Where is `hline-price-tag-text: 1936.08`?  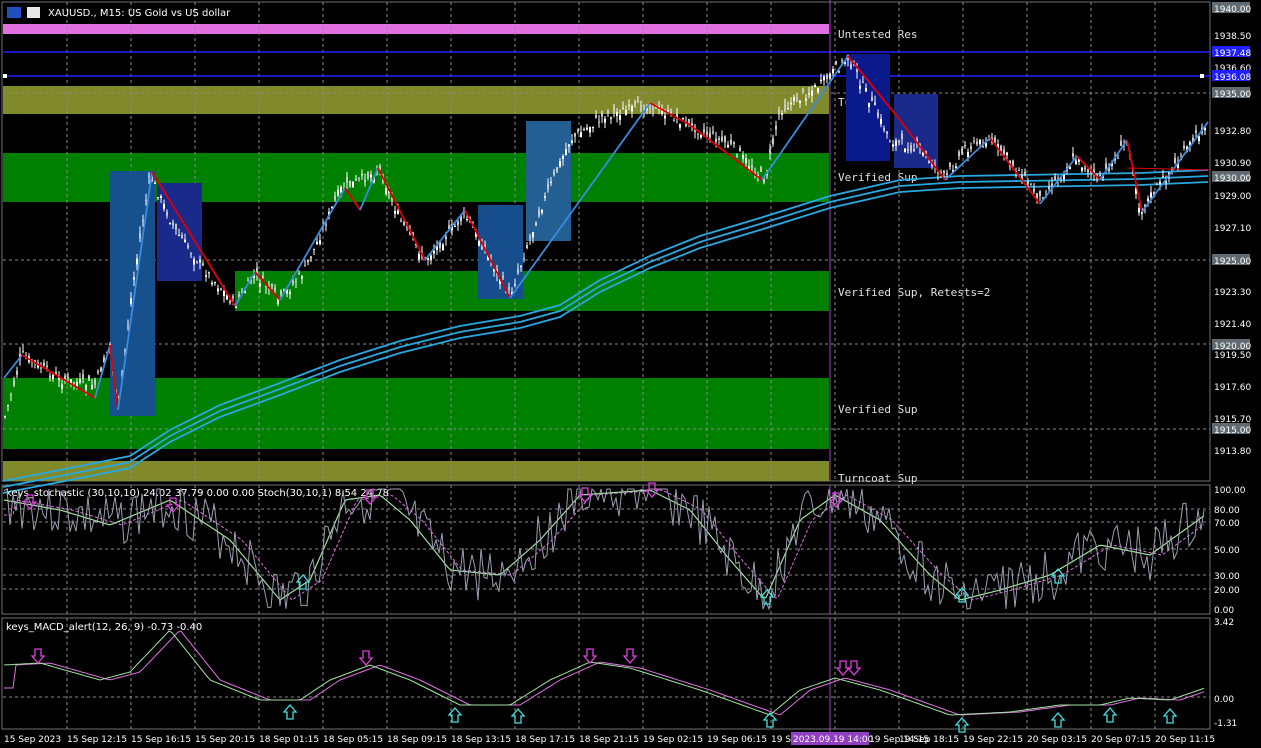
hline-price-tag-text: 1936.08 is located at coordinates (1232, 78).